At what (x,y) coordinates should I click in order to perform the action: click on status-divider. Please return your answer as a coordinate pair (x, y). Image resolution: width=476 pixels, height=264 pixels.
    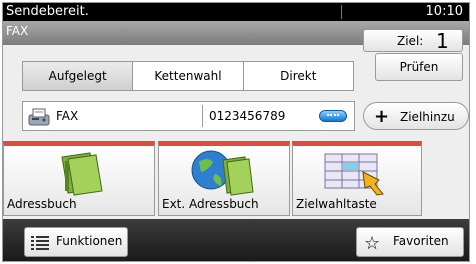
    Looking at the image, I should click on (341, 12).